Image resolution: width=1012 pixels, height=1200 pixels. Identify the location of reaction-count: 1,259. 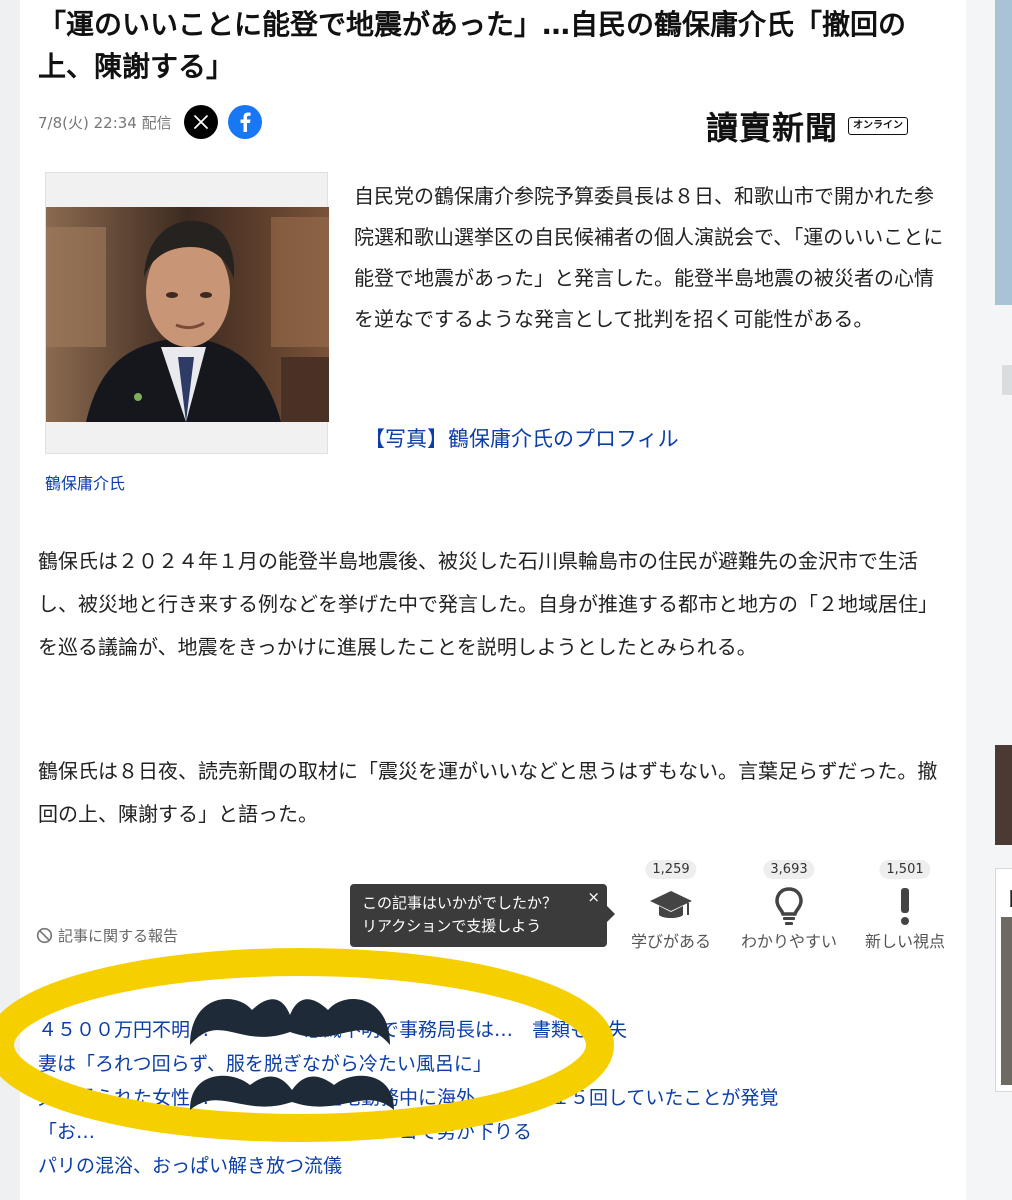
(671, 869).